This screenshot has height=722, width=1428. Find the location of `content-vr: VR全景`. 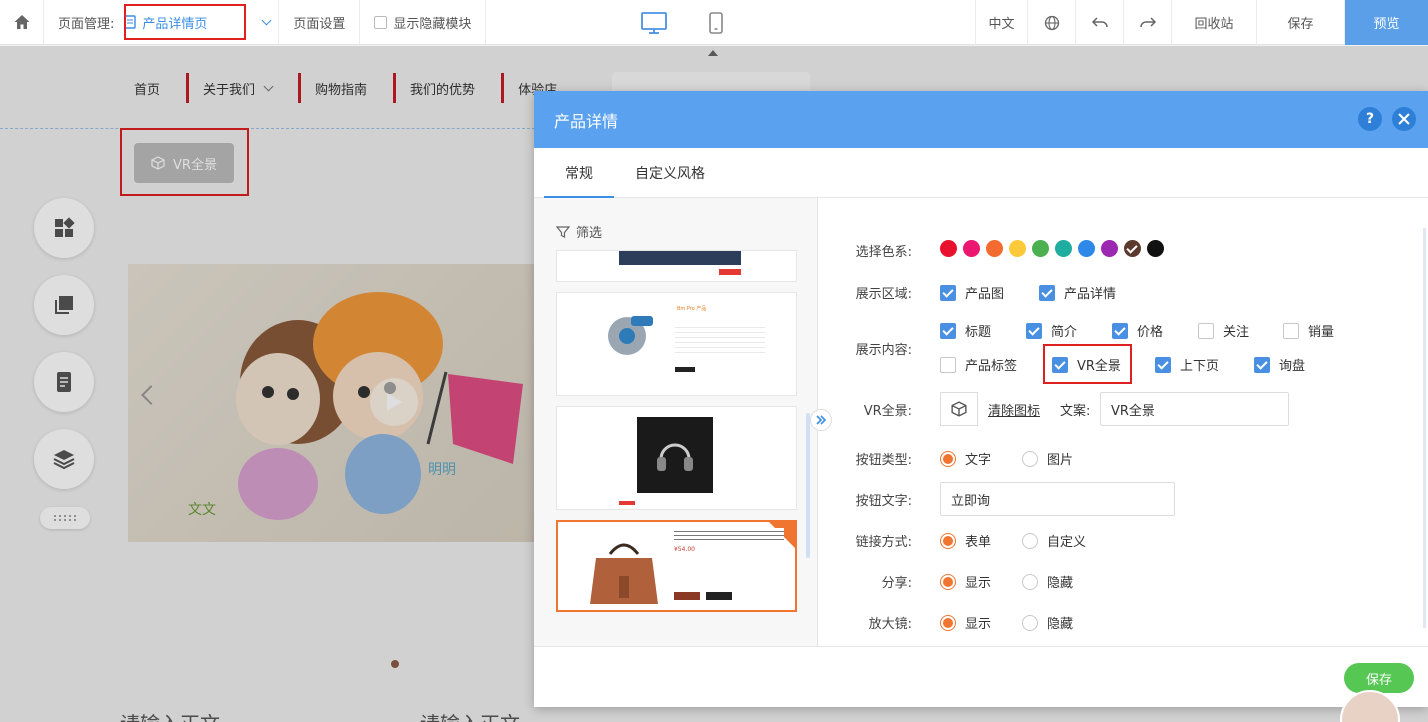

content-vr: VR全景 is located at coordinates (1086, 364).